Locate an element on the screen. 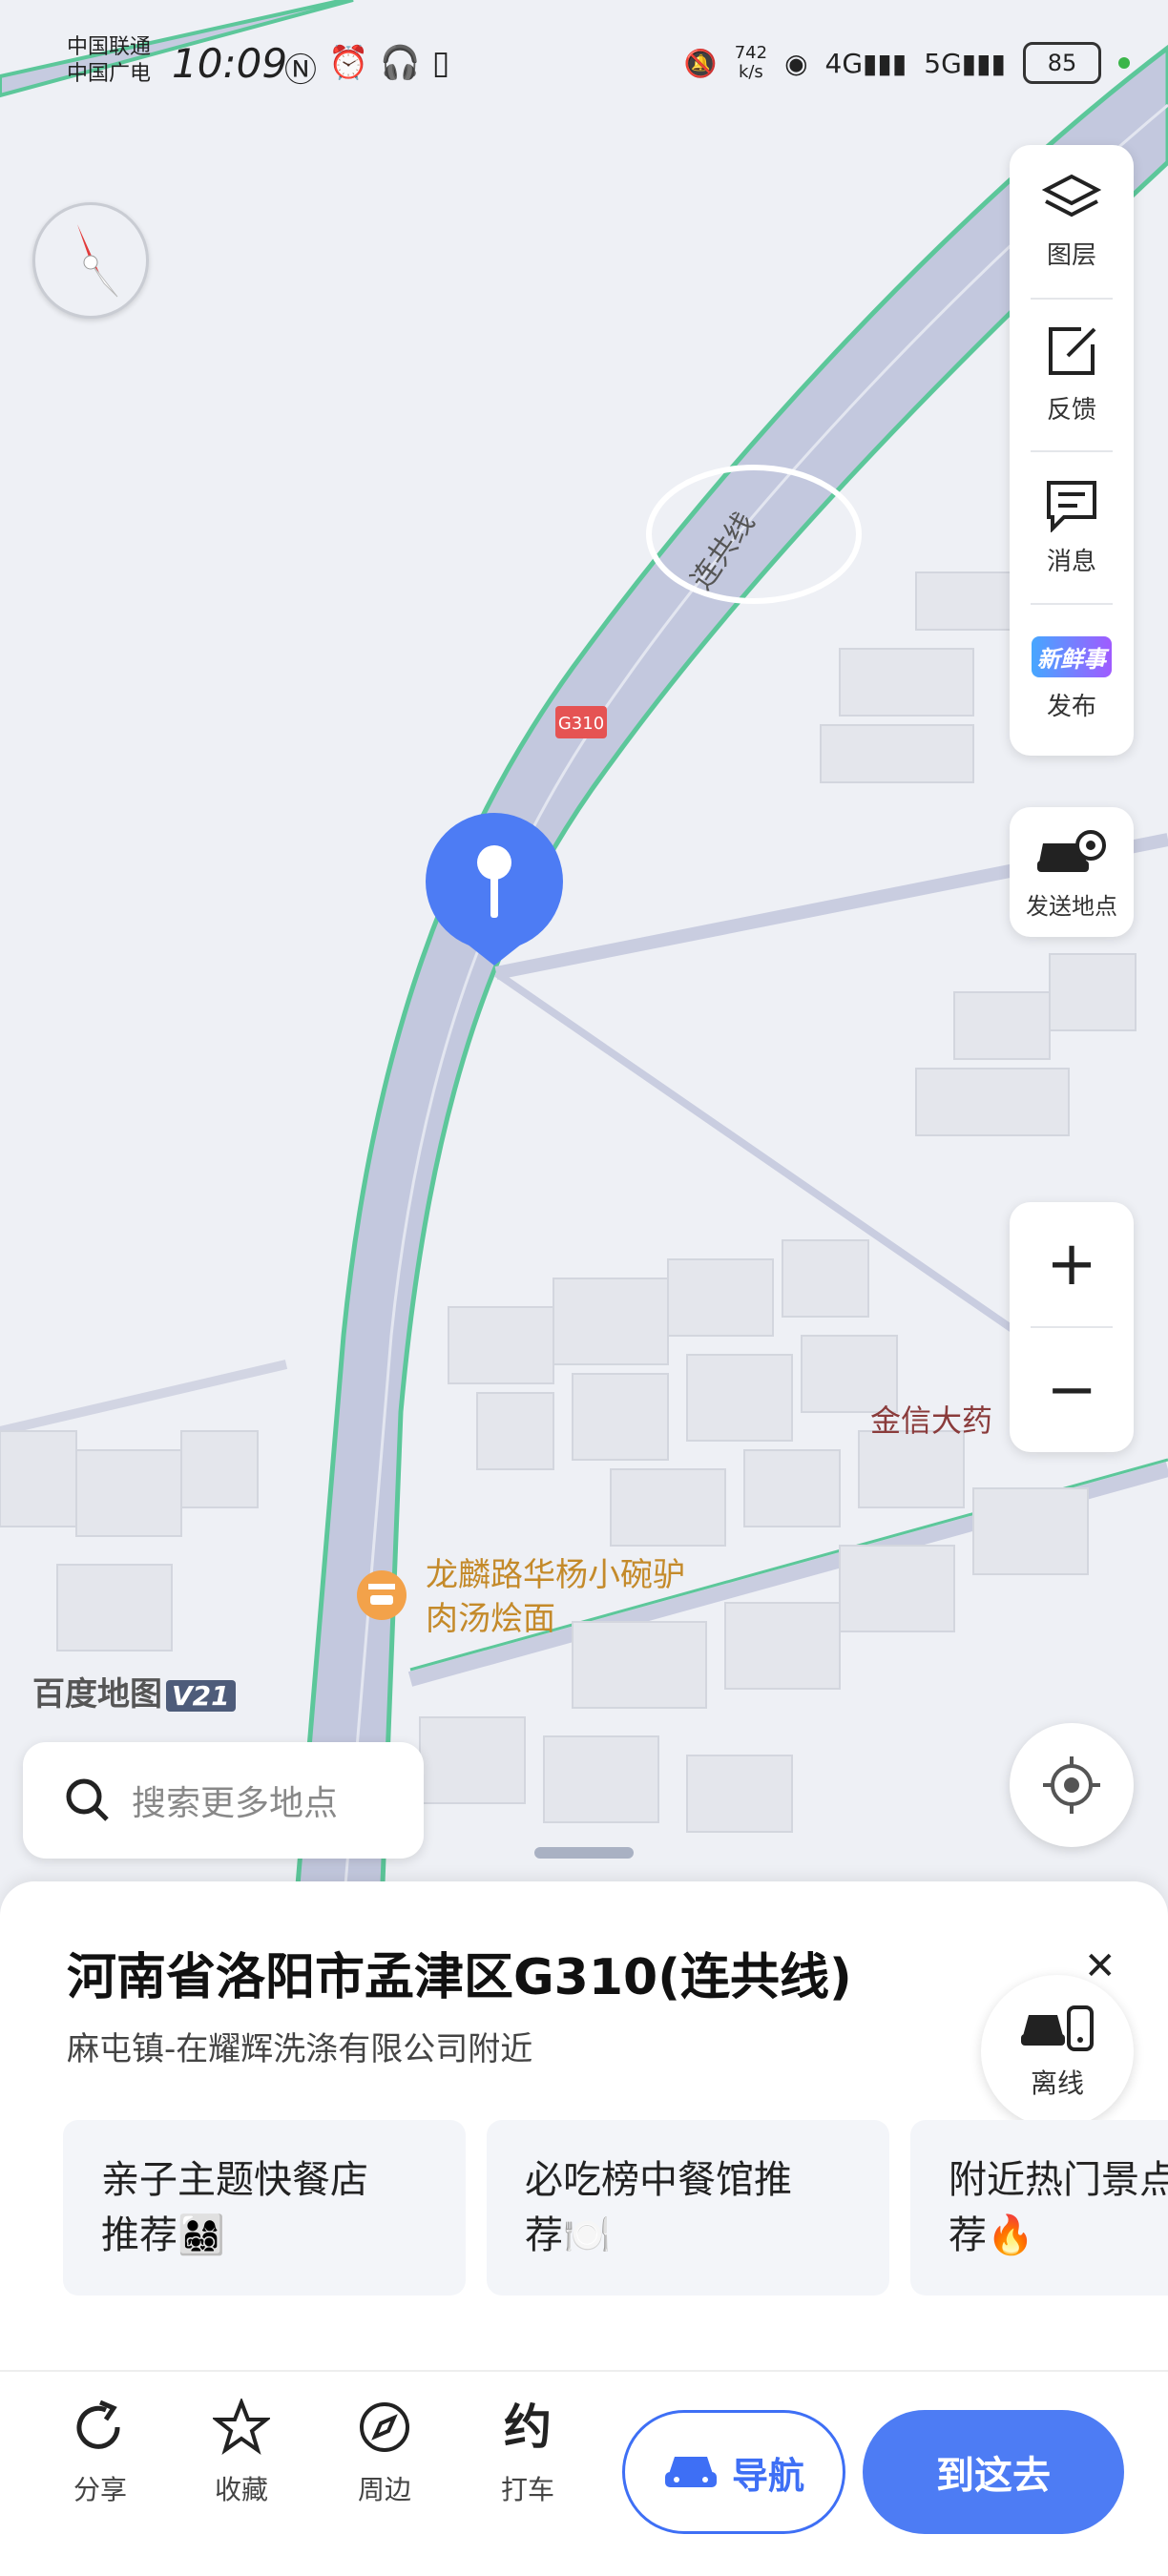 This screenshot has height=2576, width=1168. feedback-button: 反馈 is located at coordinates (1072, 374).